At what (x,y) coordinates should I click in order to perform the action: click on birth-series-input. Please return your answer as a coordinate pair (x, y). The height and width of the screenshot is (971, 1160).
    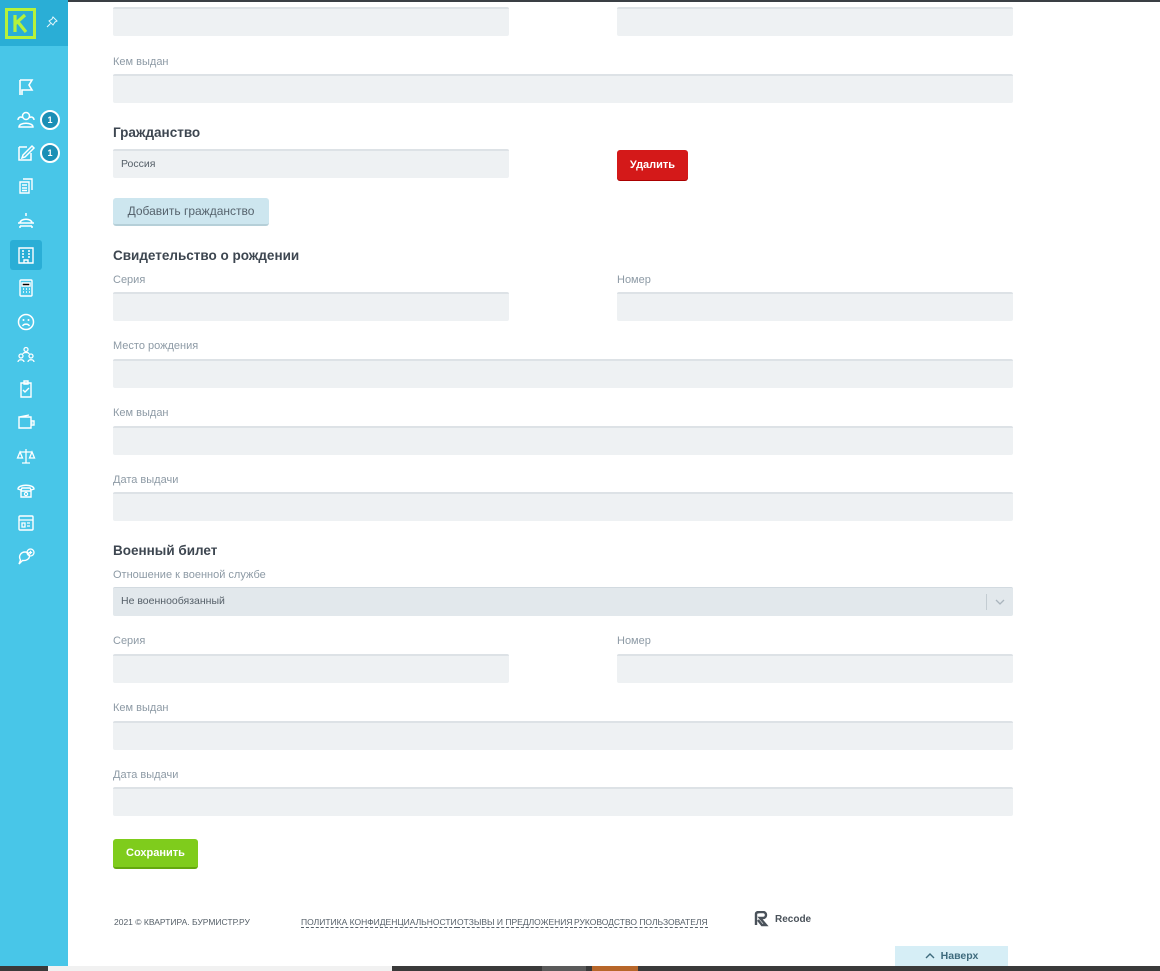
    Looking at the image, I should click on (311, 306).